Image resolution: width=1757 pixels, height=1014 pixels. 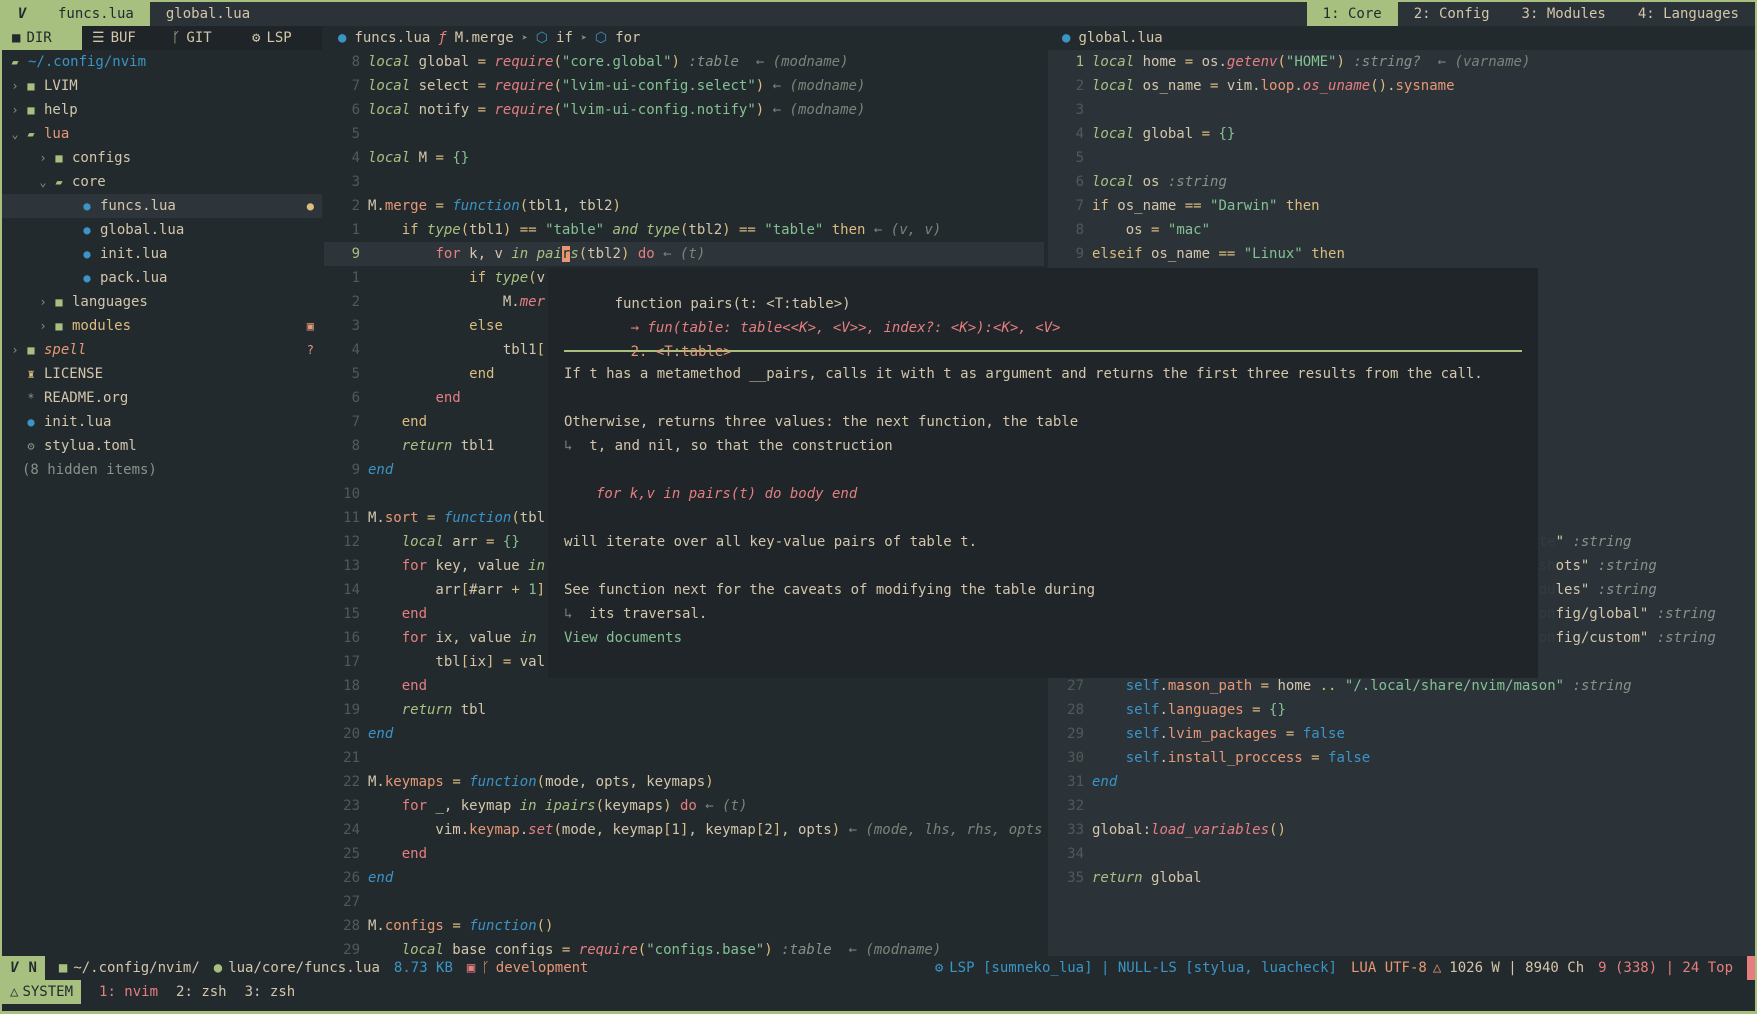 I want to click on workspace-tab-languages: 4: Languages, so click(x=1688, y=14).